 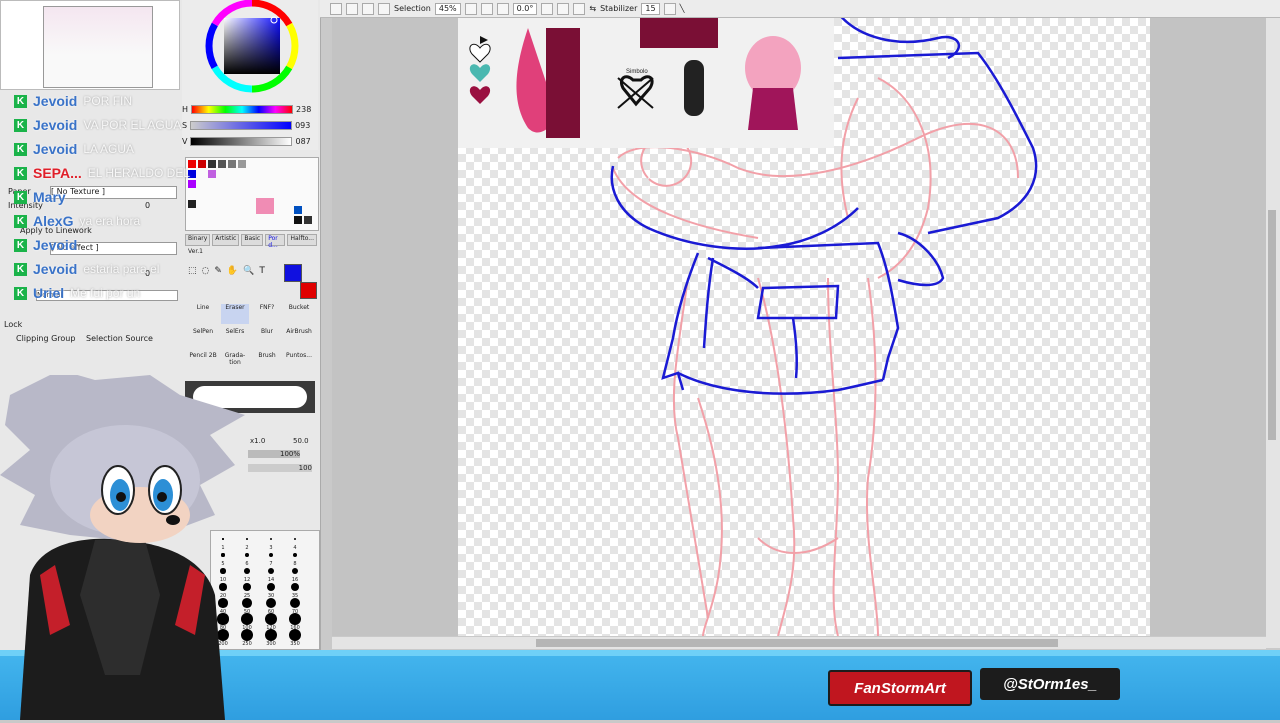 What do you see at coordinates (267, 314) in the screenshot?
I see `brush-tool-fnf-: FNF?` at bounding box center [267, 314].